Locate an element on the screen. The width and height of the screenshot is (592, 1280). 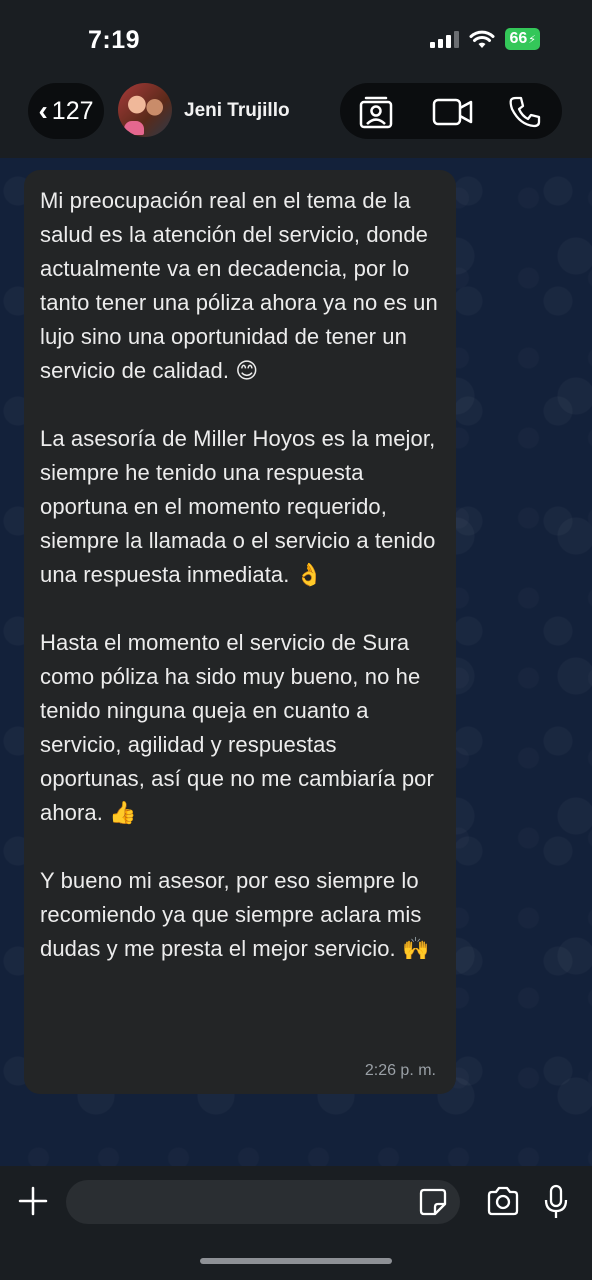
chevron-left-icon: ‹ is located at coordinates (43, 110).